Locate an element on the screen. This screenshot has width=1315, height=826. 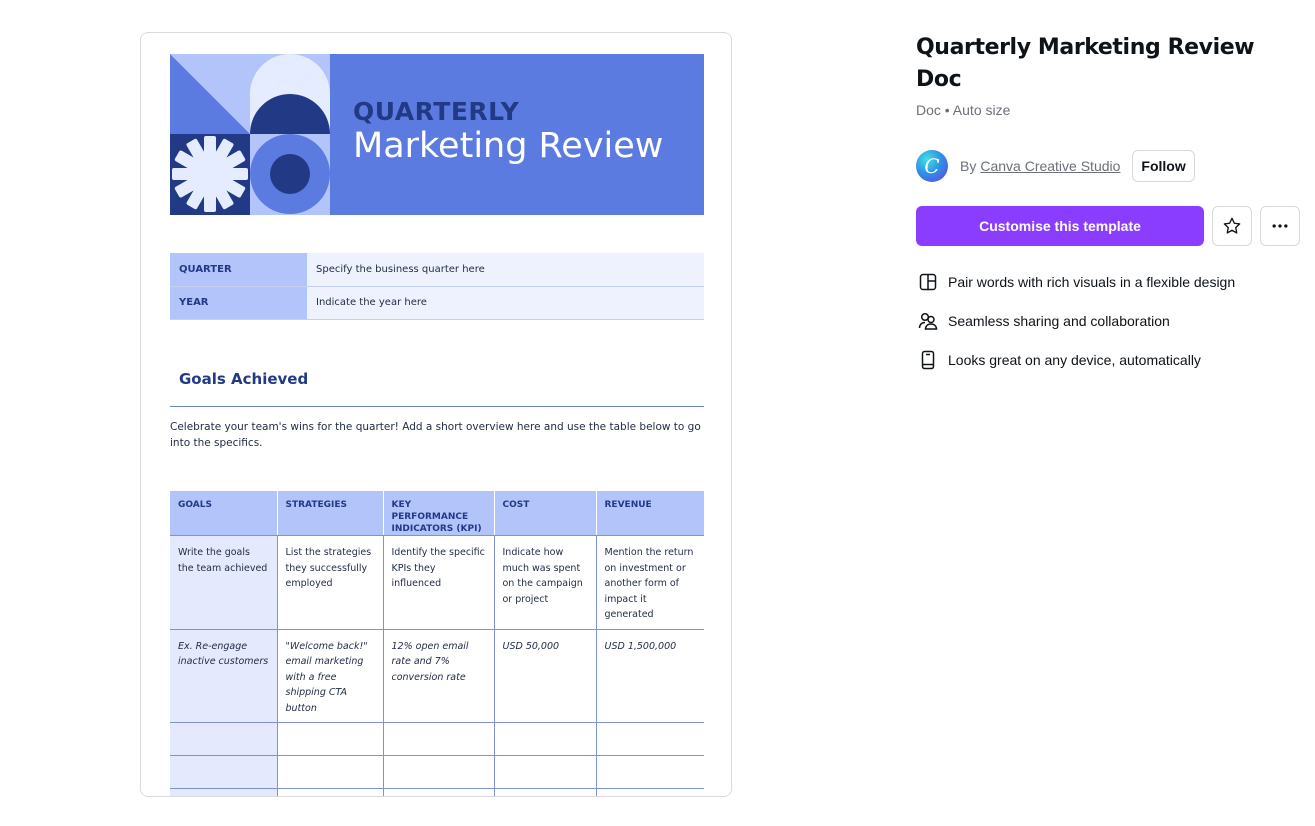
table-header: KEY PERFORMANCE INDICATORS (KPI) is located at coordinates (439, 513).